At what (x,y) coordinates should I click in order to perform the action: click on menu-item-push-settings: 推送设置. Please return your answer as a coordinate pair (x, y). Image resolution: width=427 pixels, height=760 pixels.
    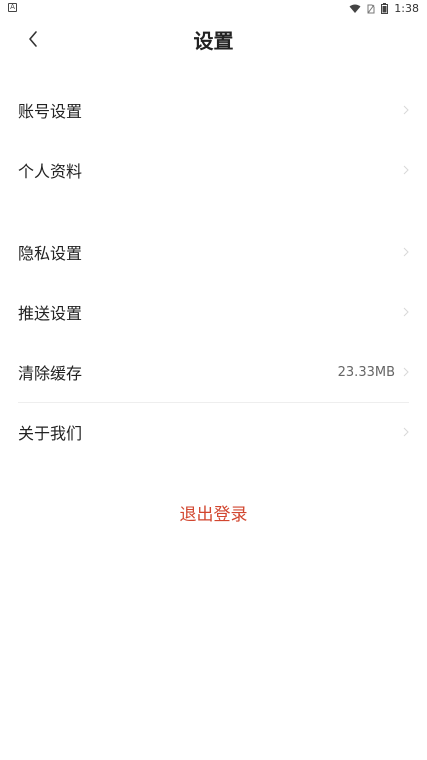
    Looking at the image, I should click on (213, 312).